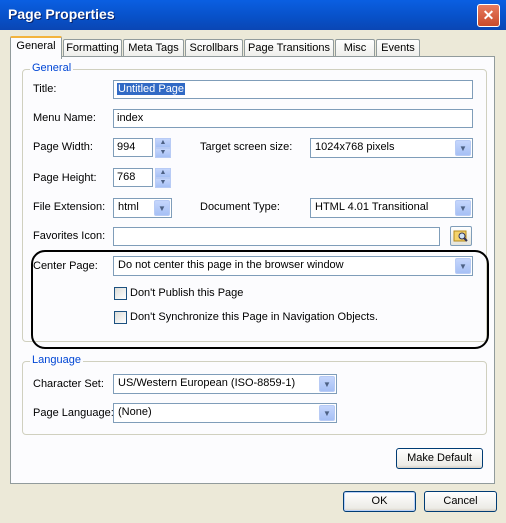  I want to click on tab-page-transitions: Page Transitions, so click(289, 48).